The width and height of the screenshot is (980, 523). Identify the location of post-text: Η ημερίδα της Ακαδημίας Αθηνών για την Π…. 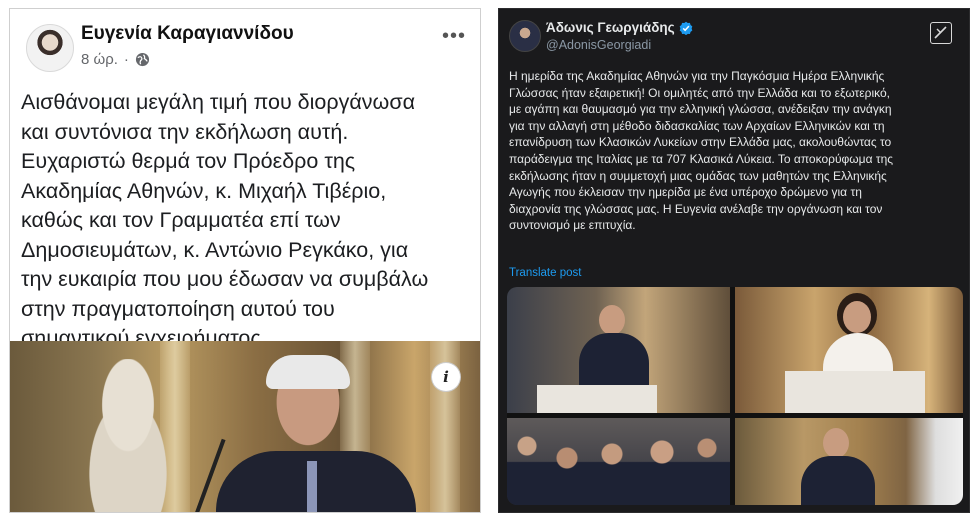
(701, 151).